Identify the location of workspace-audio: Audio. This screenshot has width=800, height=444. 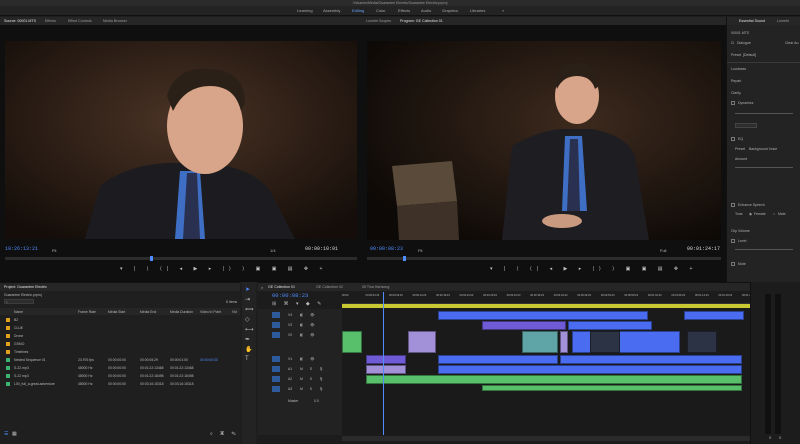
(426, 10).